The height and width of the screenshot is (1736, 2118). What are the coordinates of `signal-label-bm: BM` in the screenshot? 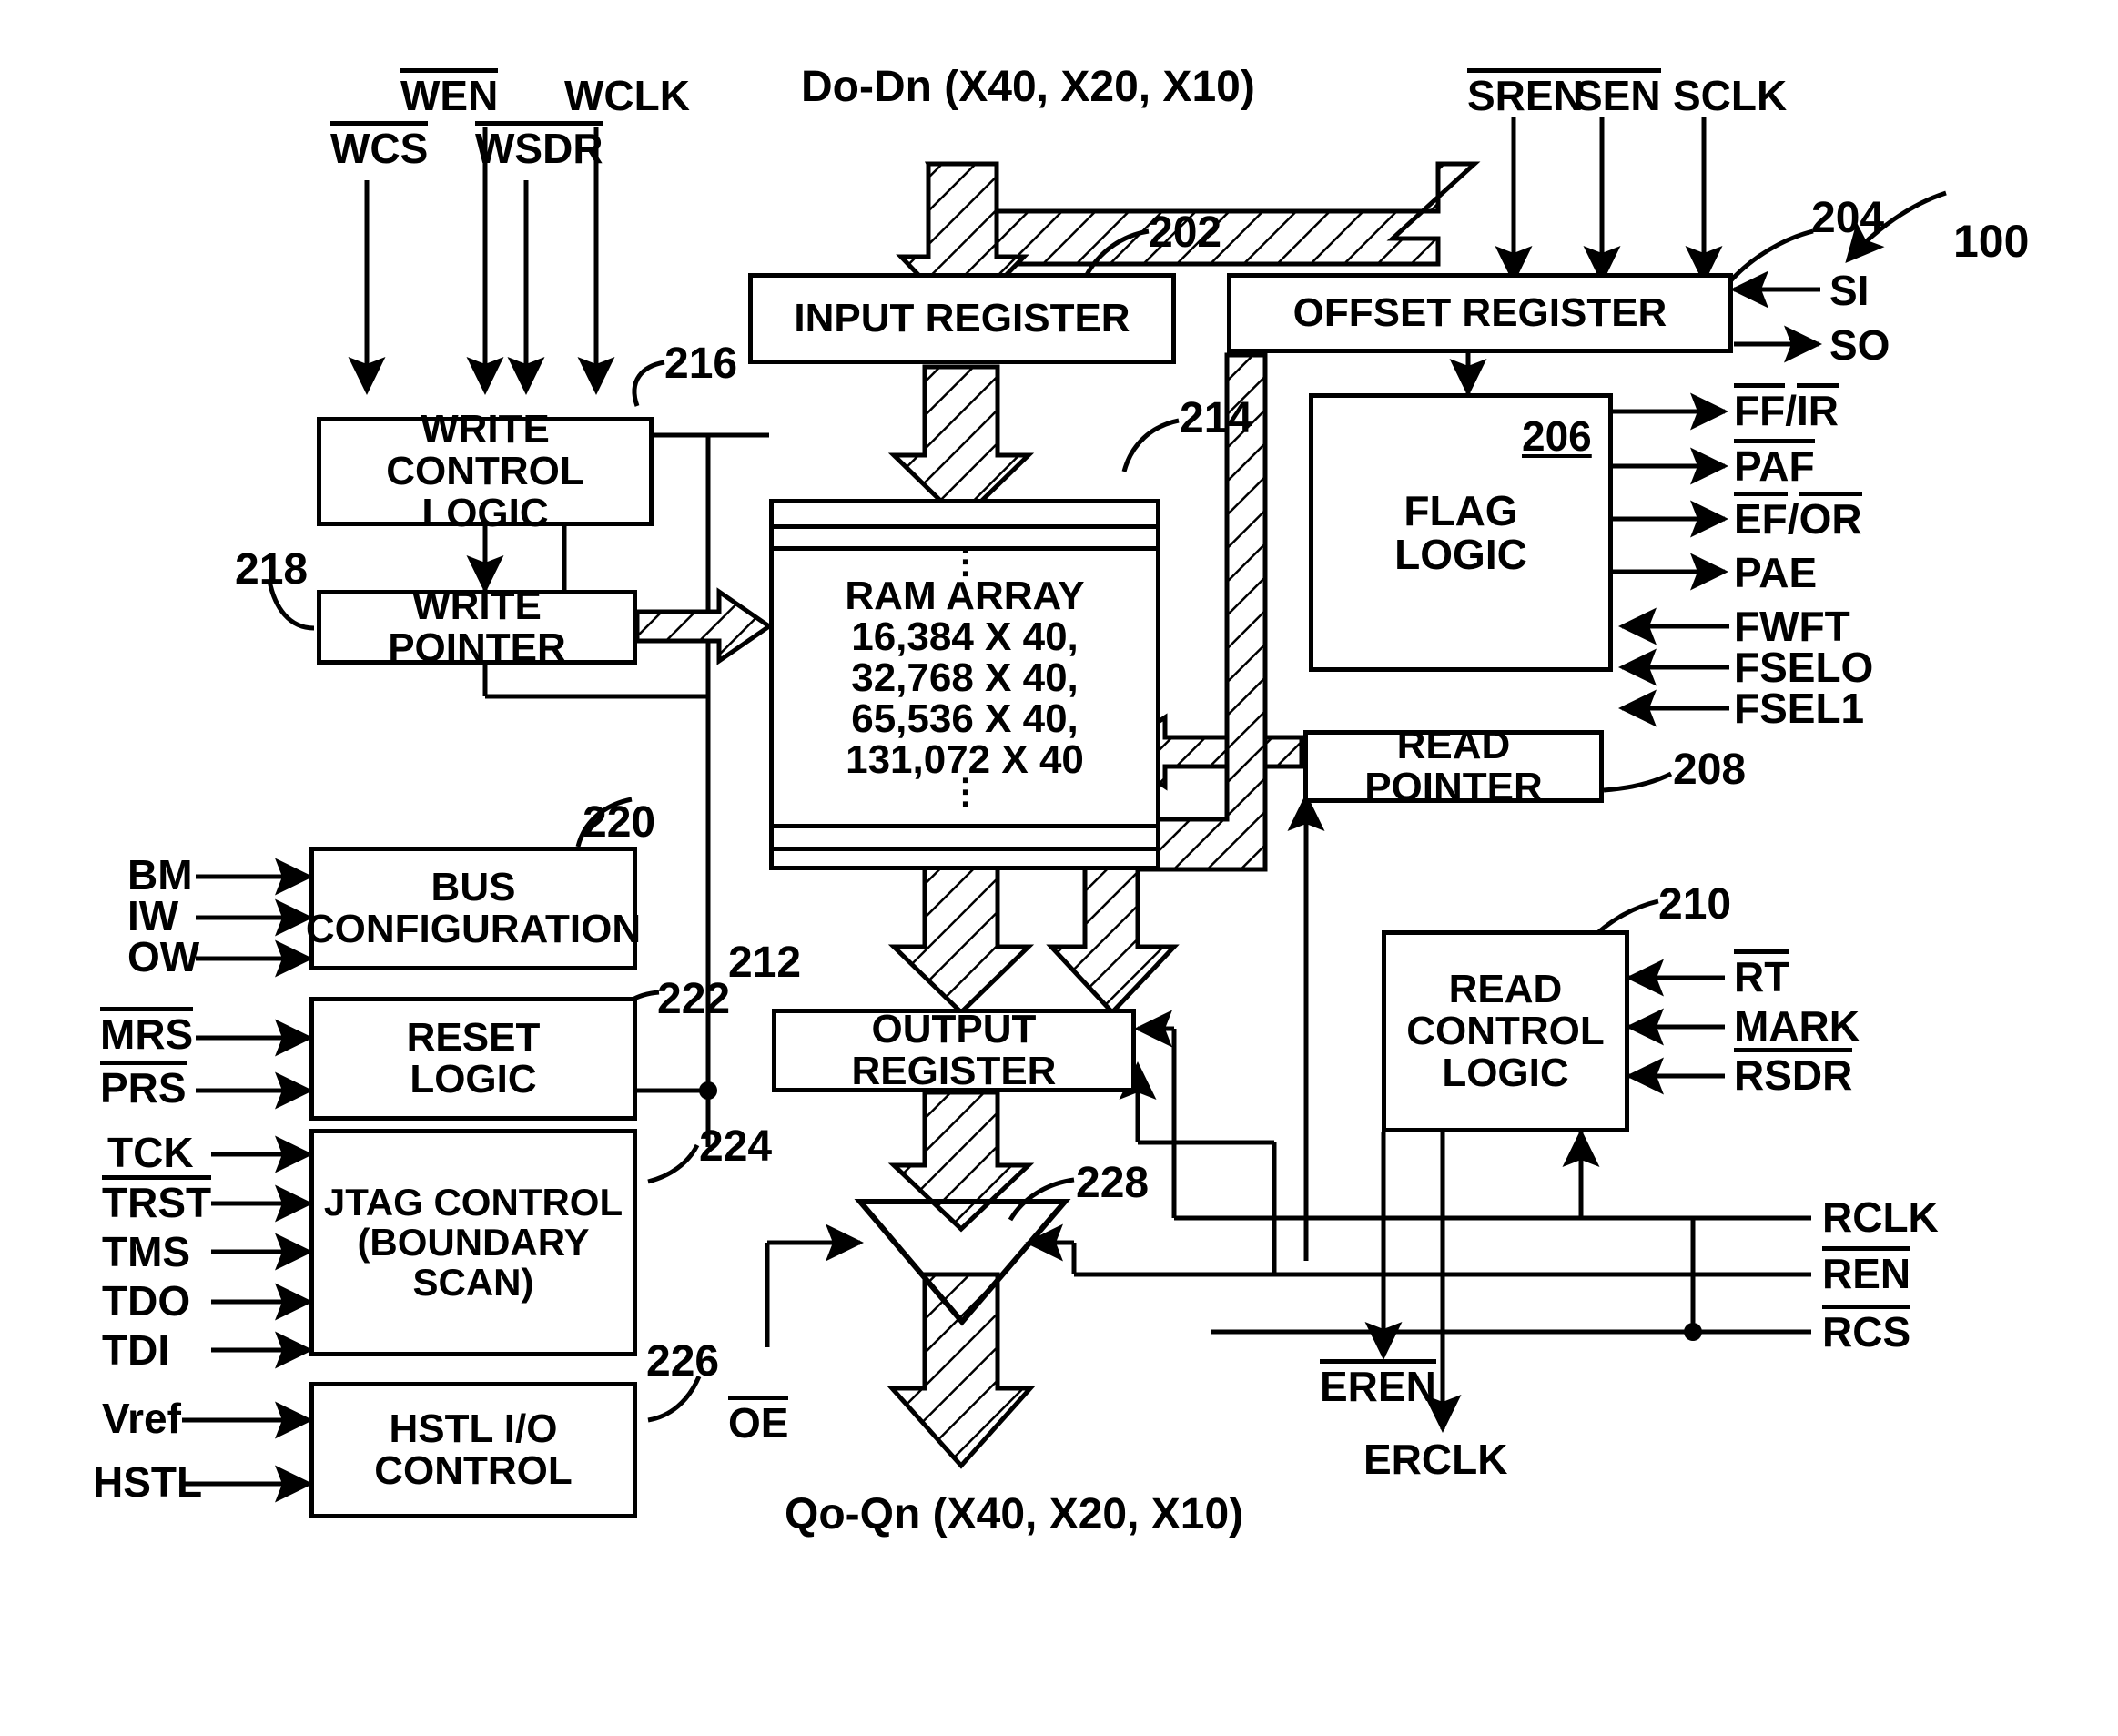 It's located at (160, 875).